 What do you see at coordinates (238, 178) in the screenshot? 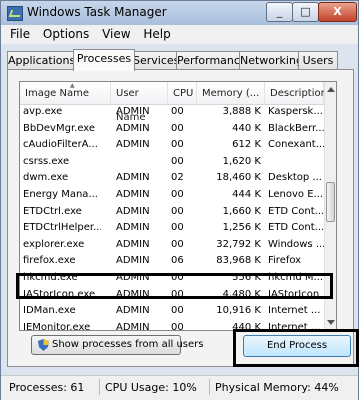
I see `row-memory: 18,460 K` at bounding box center [238, 178].